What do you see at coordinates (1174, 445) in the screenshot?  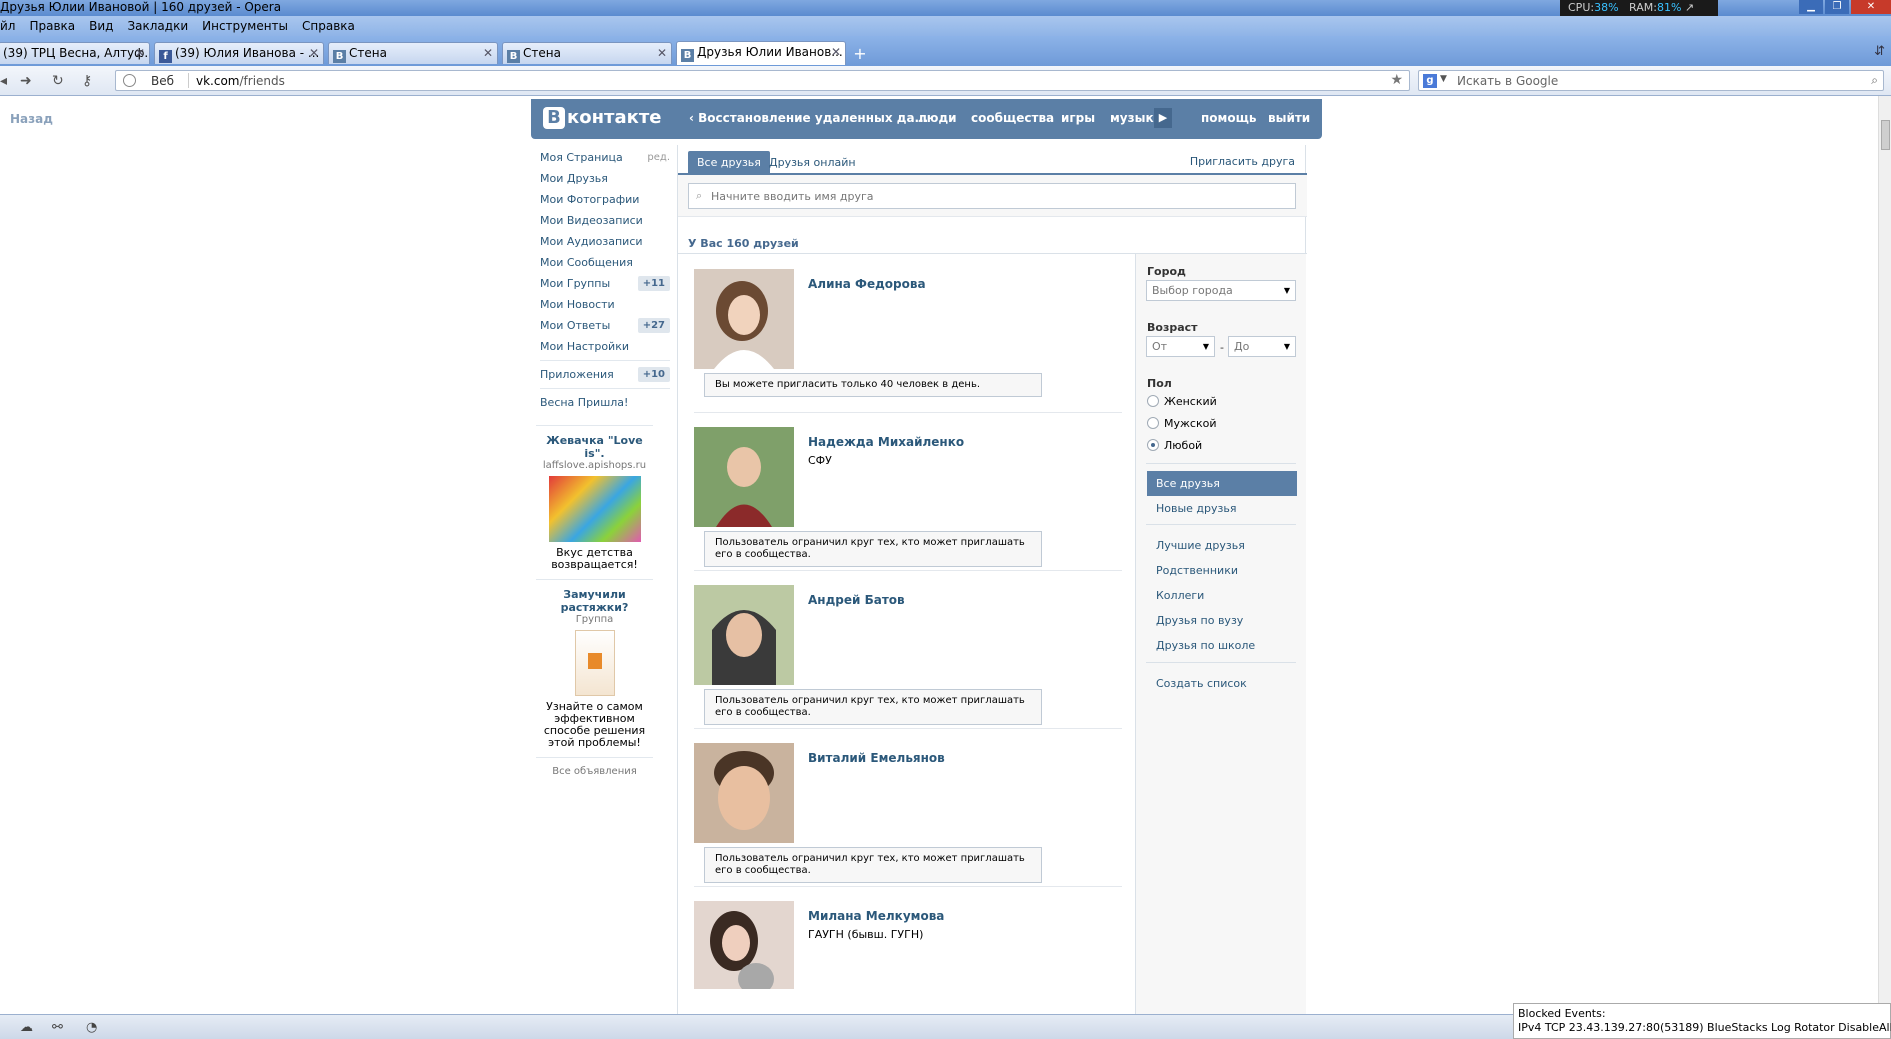 I see `sex-any-radio: Любой` at bounding box center [1174, 445].